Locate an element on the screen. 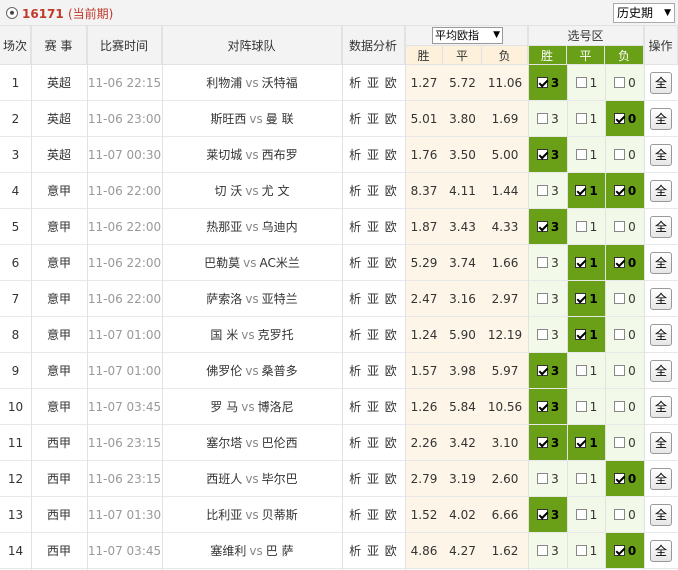 The image size is (678, 570). history-period-select: 历史期 ▼ is located at coordinates (644, 13).